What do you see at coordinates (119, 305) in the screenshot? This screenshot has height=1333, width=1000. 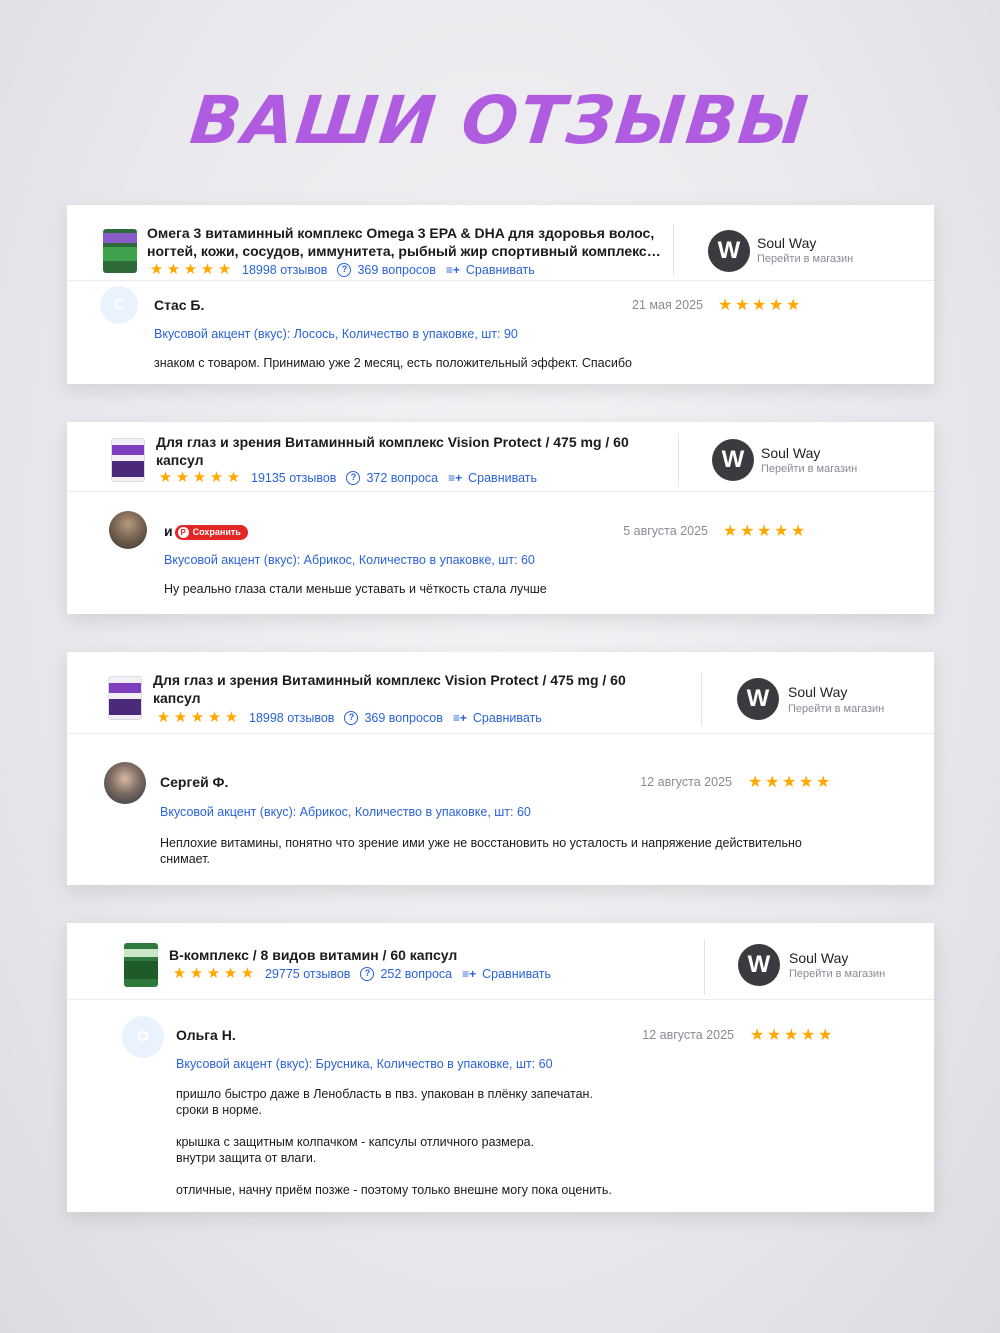 I see `avatar: С` at bounding box center [119, 305].